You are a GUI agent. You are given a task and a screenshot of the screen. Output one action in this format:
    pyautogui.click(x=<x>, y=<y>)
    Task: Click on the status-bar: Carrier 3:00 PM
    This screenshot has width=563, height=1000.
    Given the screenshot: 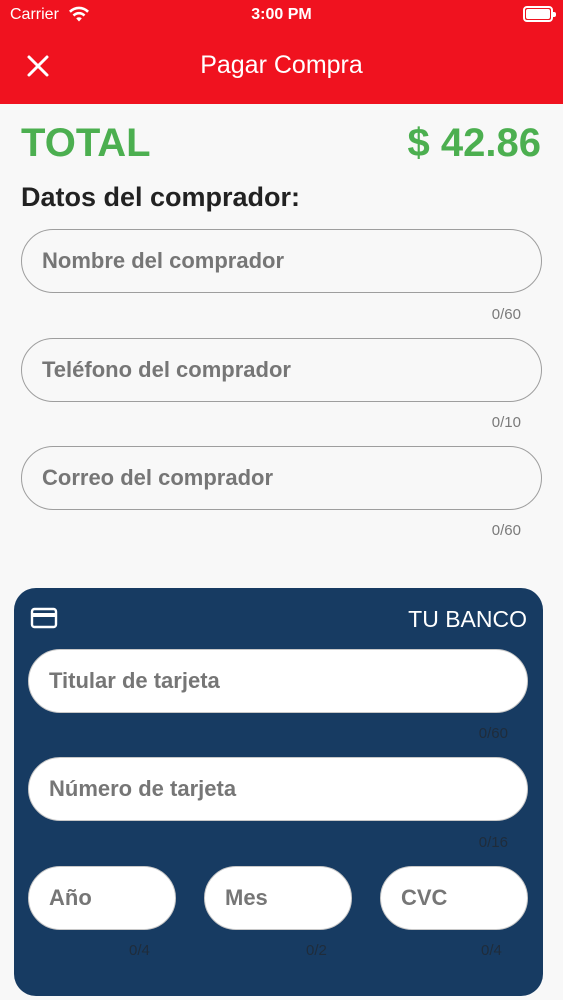 What is the action you would take?
    pyautogui.click(x=281, y=15)
    